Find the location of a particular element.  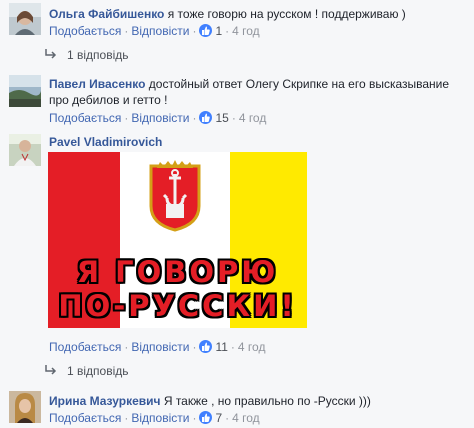

comment-actions: Подобається · Відповісти · 11 · 4 год is located at coordinates (157, 347).